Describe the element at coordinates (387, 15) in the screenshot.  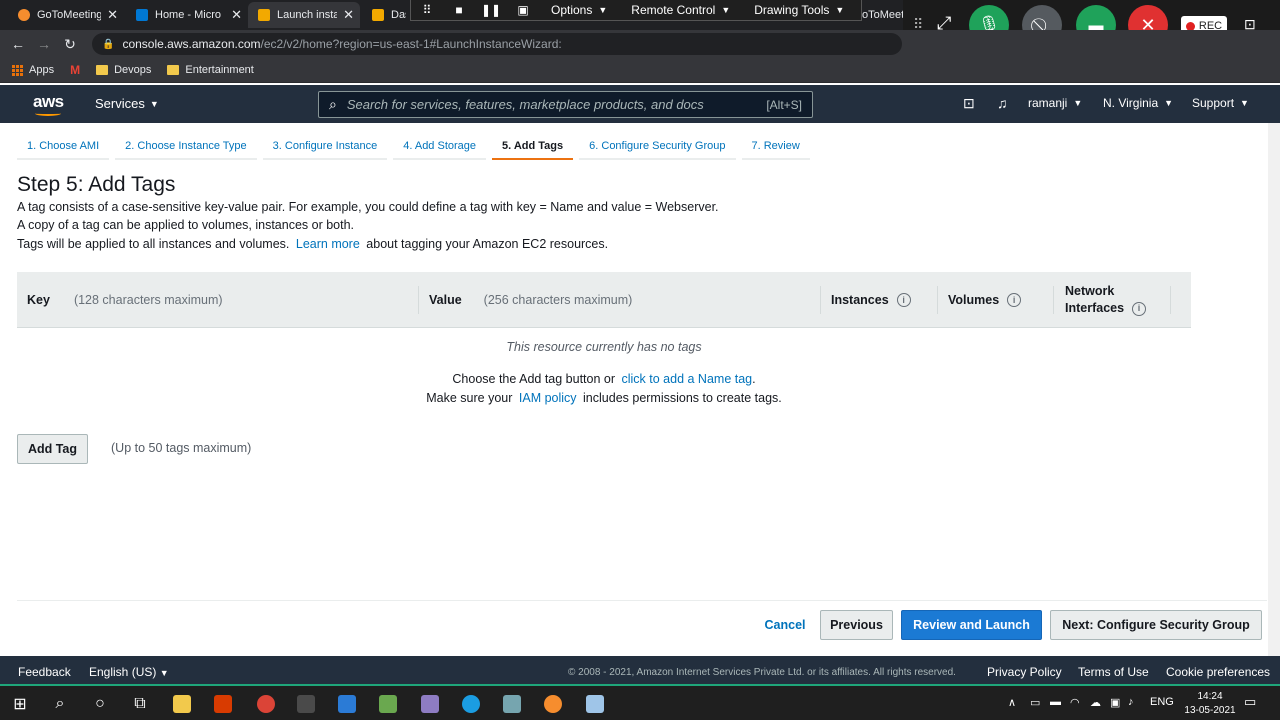
I see `browser-tab-dashboard: Dash` at that location.